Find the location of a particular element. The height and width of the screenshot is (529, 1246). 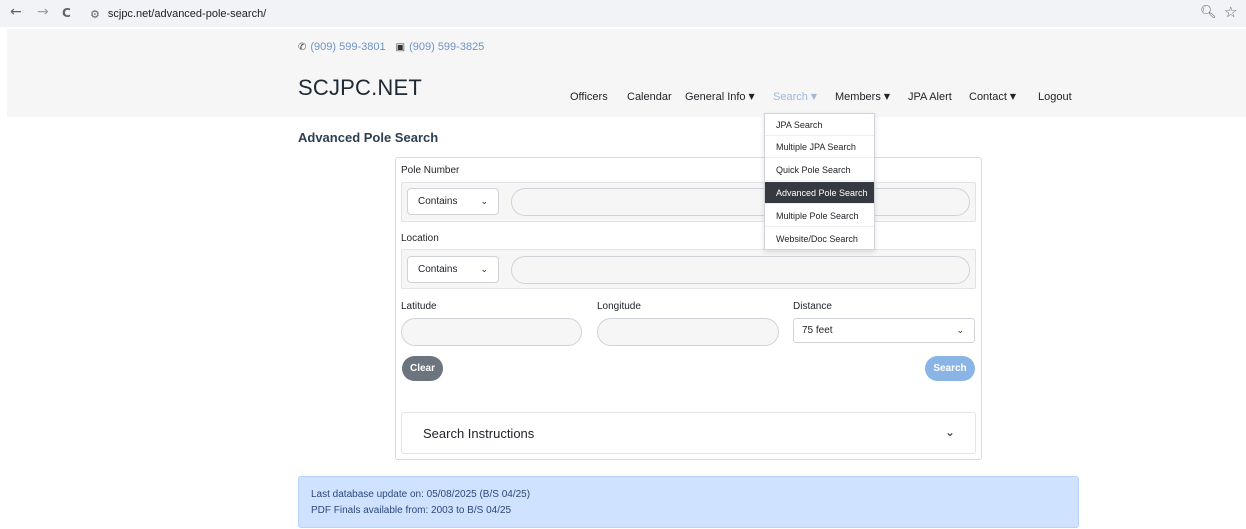

latitude-input is located at coordinates (491, 332).